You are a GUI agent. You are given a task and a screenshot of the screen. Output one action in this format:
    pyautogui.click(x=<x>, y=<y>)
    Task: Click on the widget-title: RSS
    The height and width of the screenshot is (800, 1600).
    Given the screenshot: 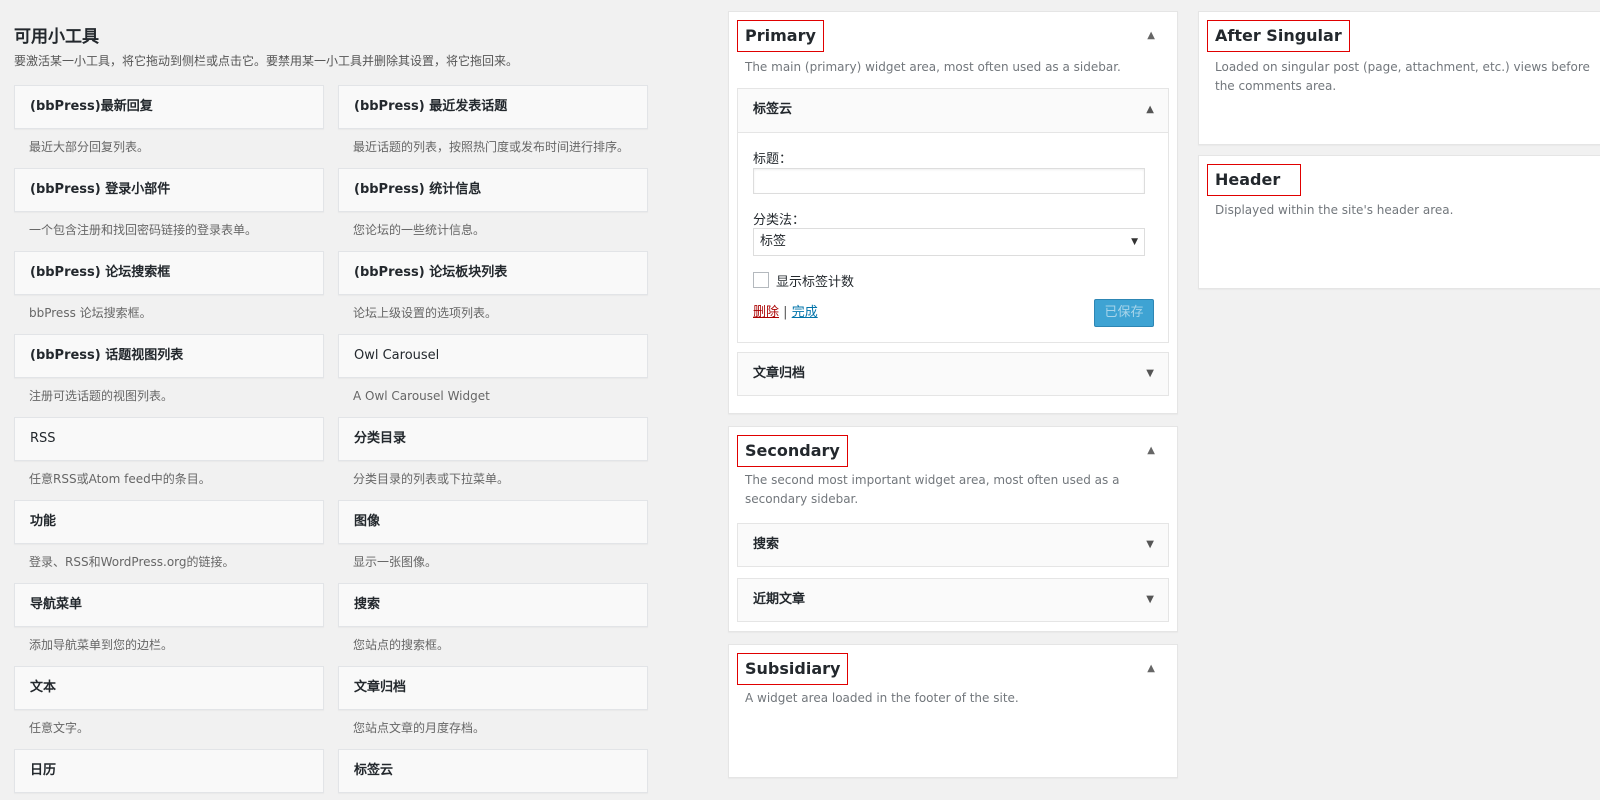 What is the action you would take?
    pyautogui.click(x=169, y=439)
    